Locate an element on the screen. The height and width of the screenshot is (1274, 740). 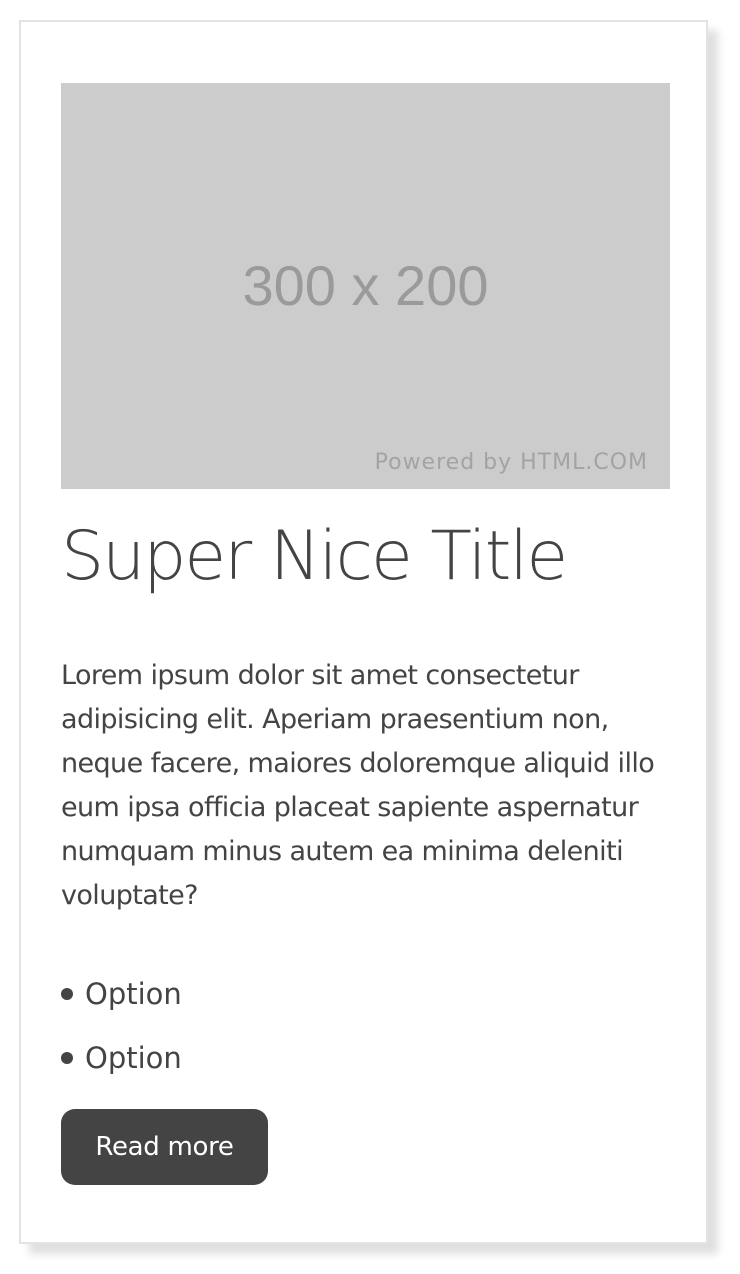
placeholder-size-label: 300 x 200 is located at coordinates (365, 285).